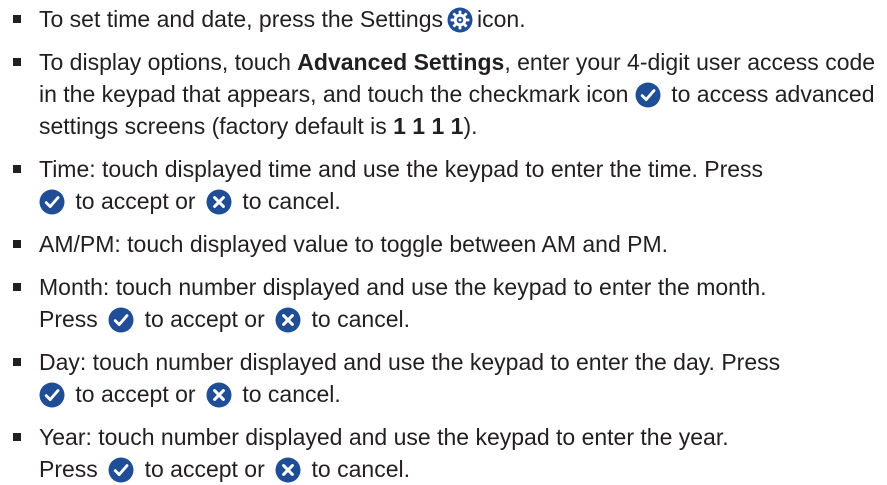 The height and width of the screenshot is (485, 887). I want to click on advanced-settings-label: Advanced Settings, so click(401, 62).